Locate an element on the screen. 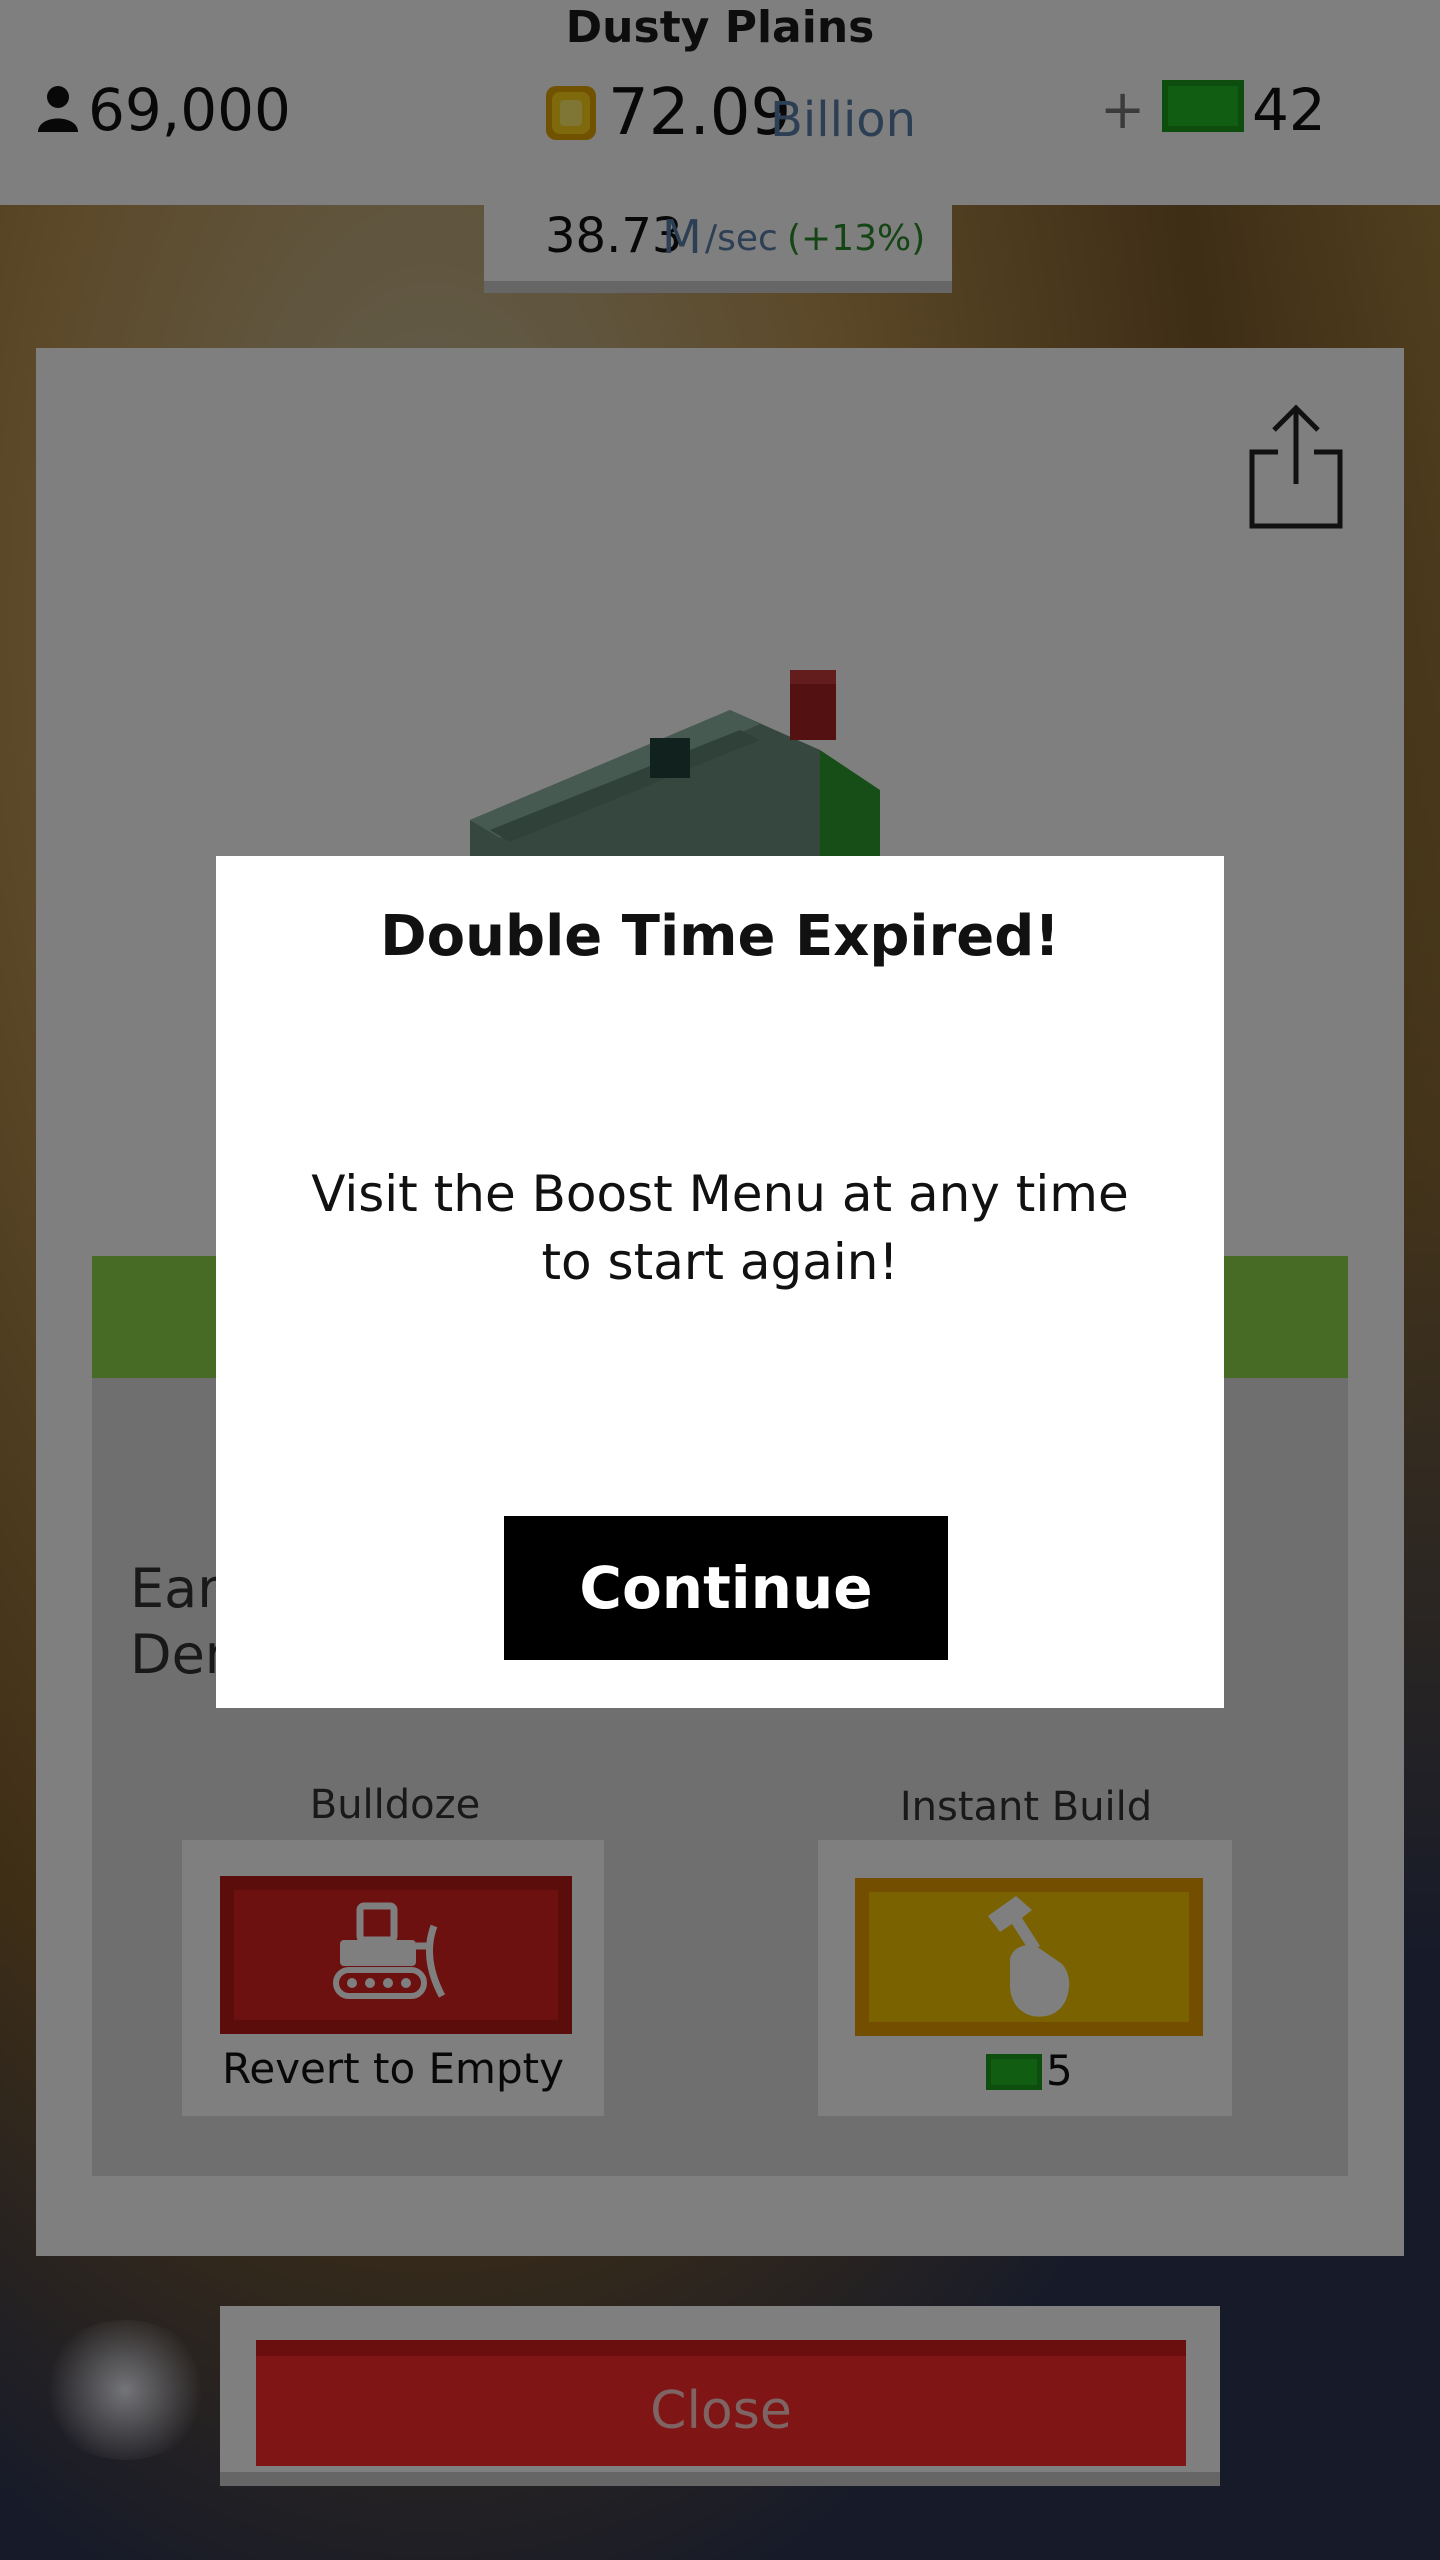 The width and height of the screenshot is (1440, 2560). continue-button: Continue is located at coordinates (726, 1588).